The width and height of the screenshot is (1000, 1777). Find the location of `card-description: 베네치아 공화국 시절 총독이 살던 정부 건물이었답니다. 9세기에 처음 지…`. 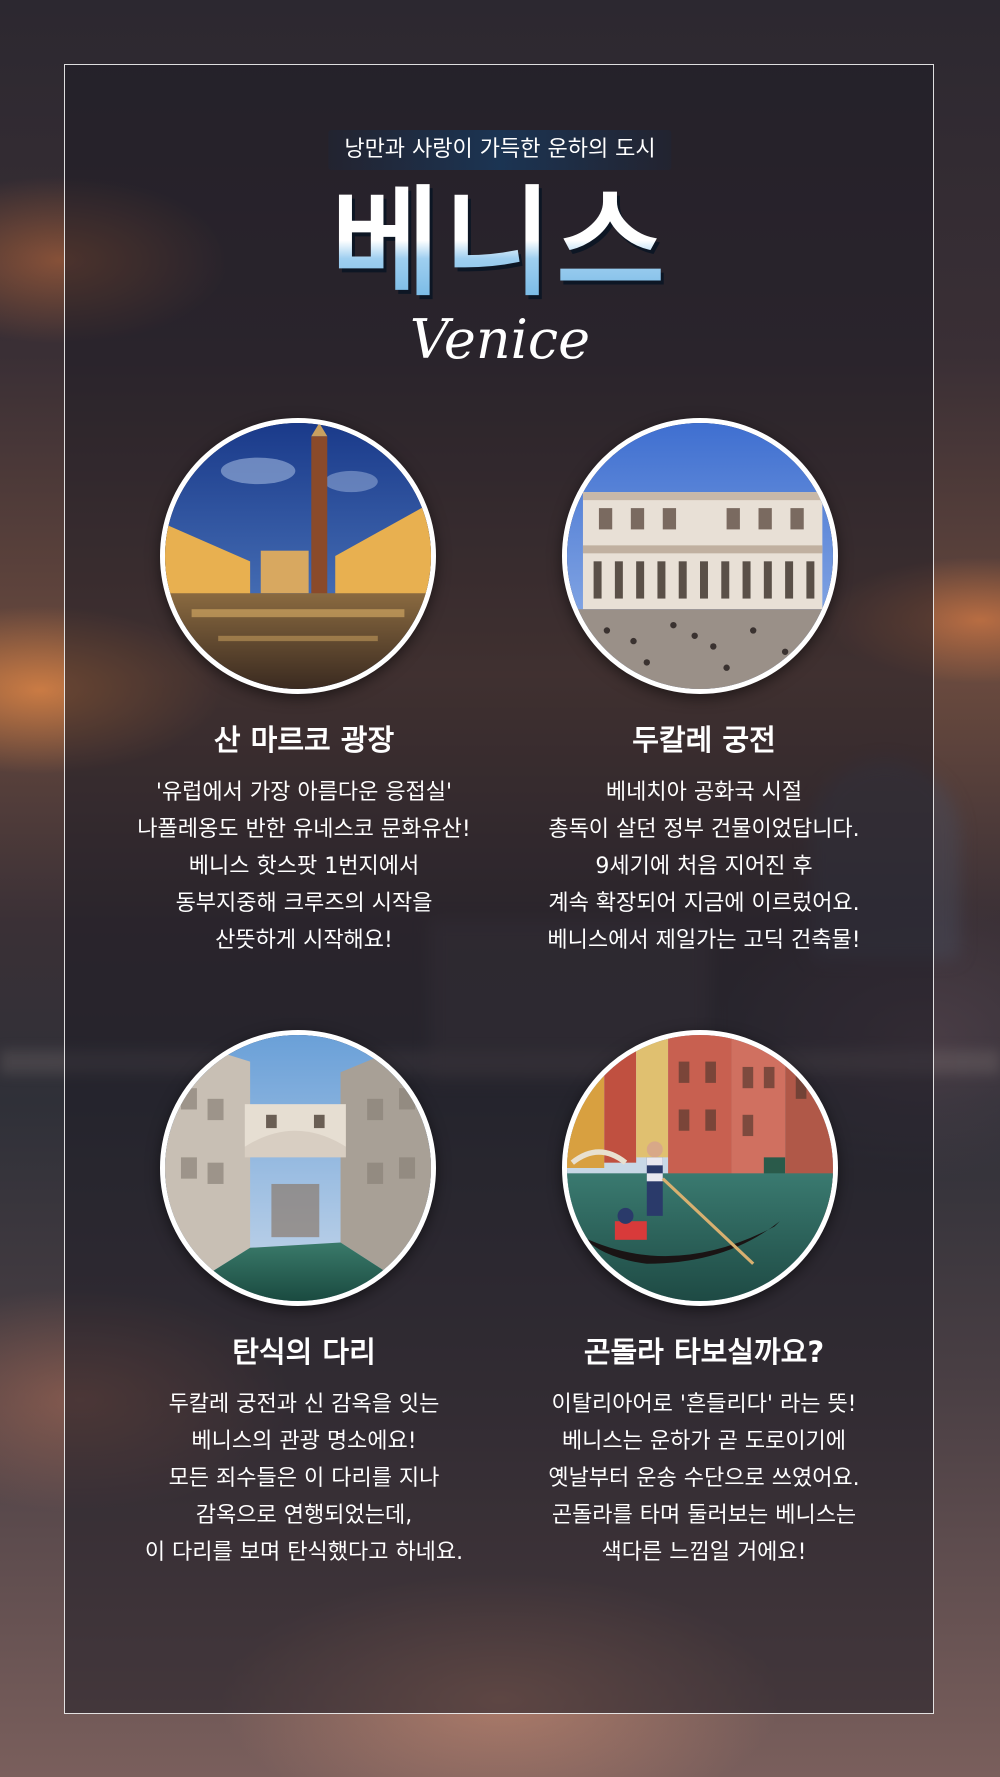

card-description: 베네치아 공화국 시절 총독이 살던 정부 건물이었답니다. 9세기에 처음 지… is located at coordinates (704, 866).